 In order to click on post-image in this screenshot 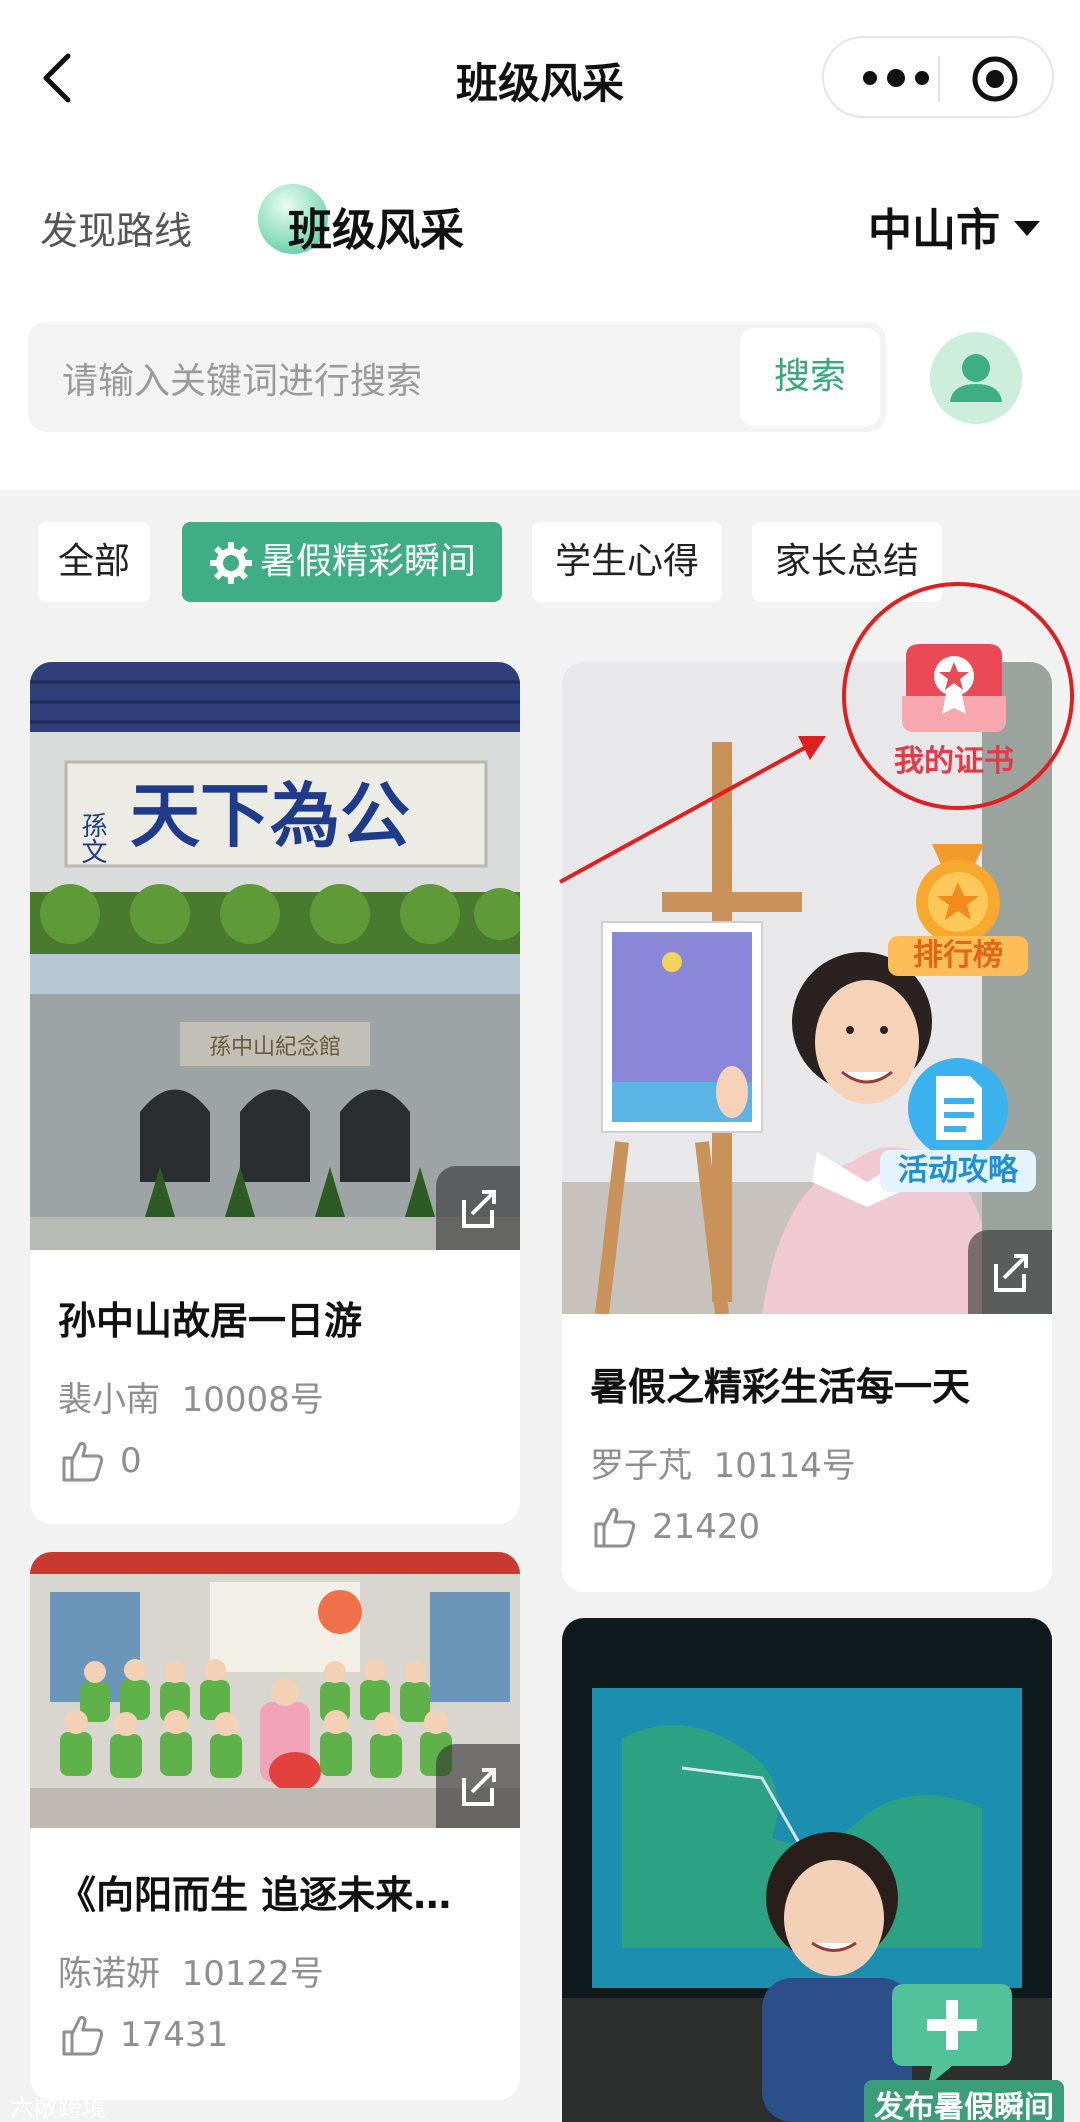, I will do `click(275, 1690)`.